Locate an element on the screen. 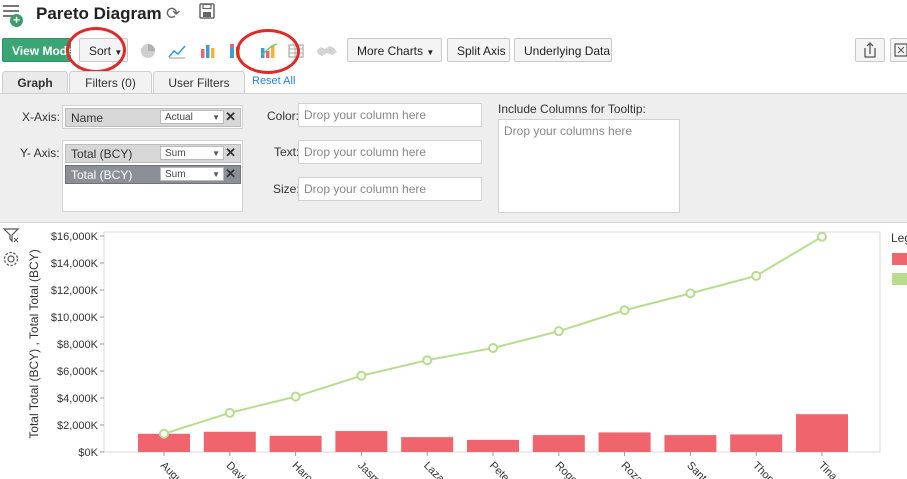 The width and height of the screenshot is (907, 479). y-tick-label: $4,000K is located at coordinates (78, 399).